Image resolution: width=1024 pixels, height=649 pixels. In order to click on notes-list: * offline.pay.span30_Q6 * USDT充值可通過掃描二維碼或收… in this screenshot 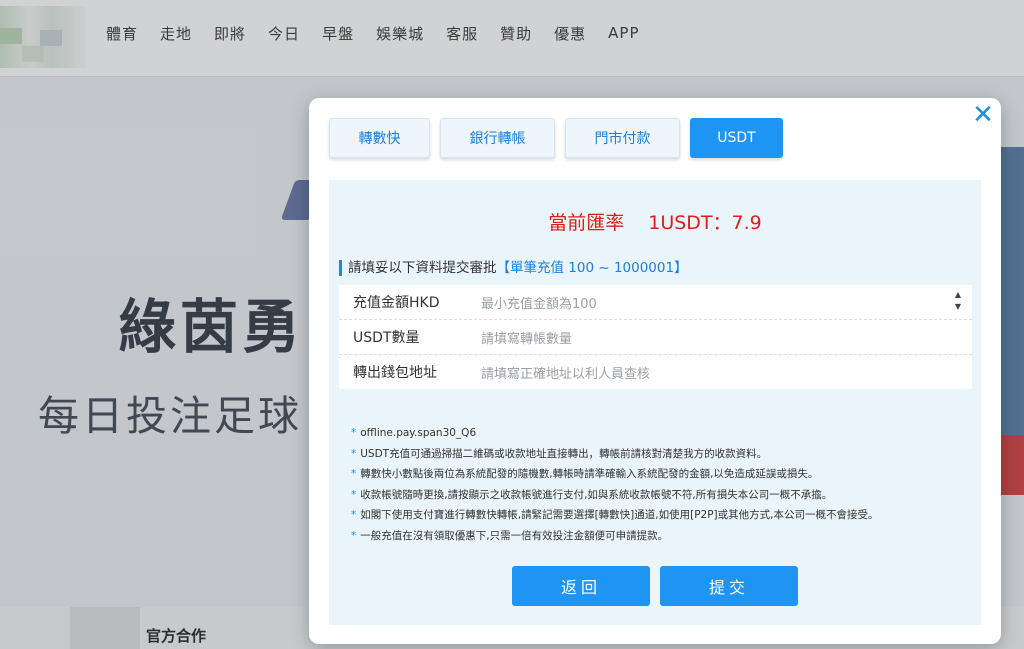, I will do `click(661, 485)`.